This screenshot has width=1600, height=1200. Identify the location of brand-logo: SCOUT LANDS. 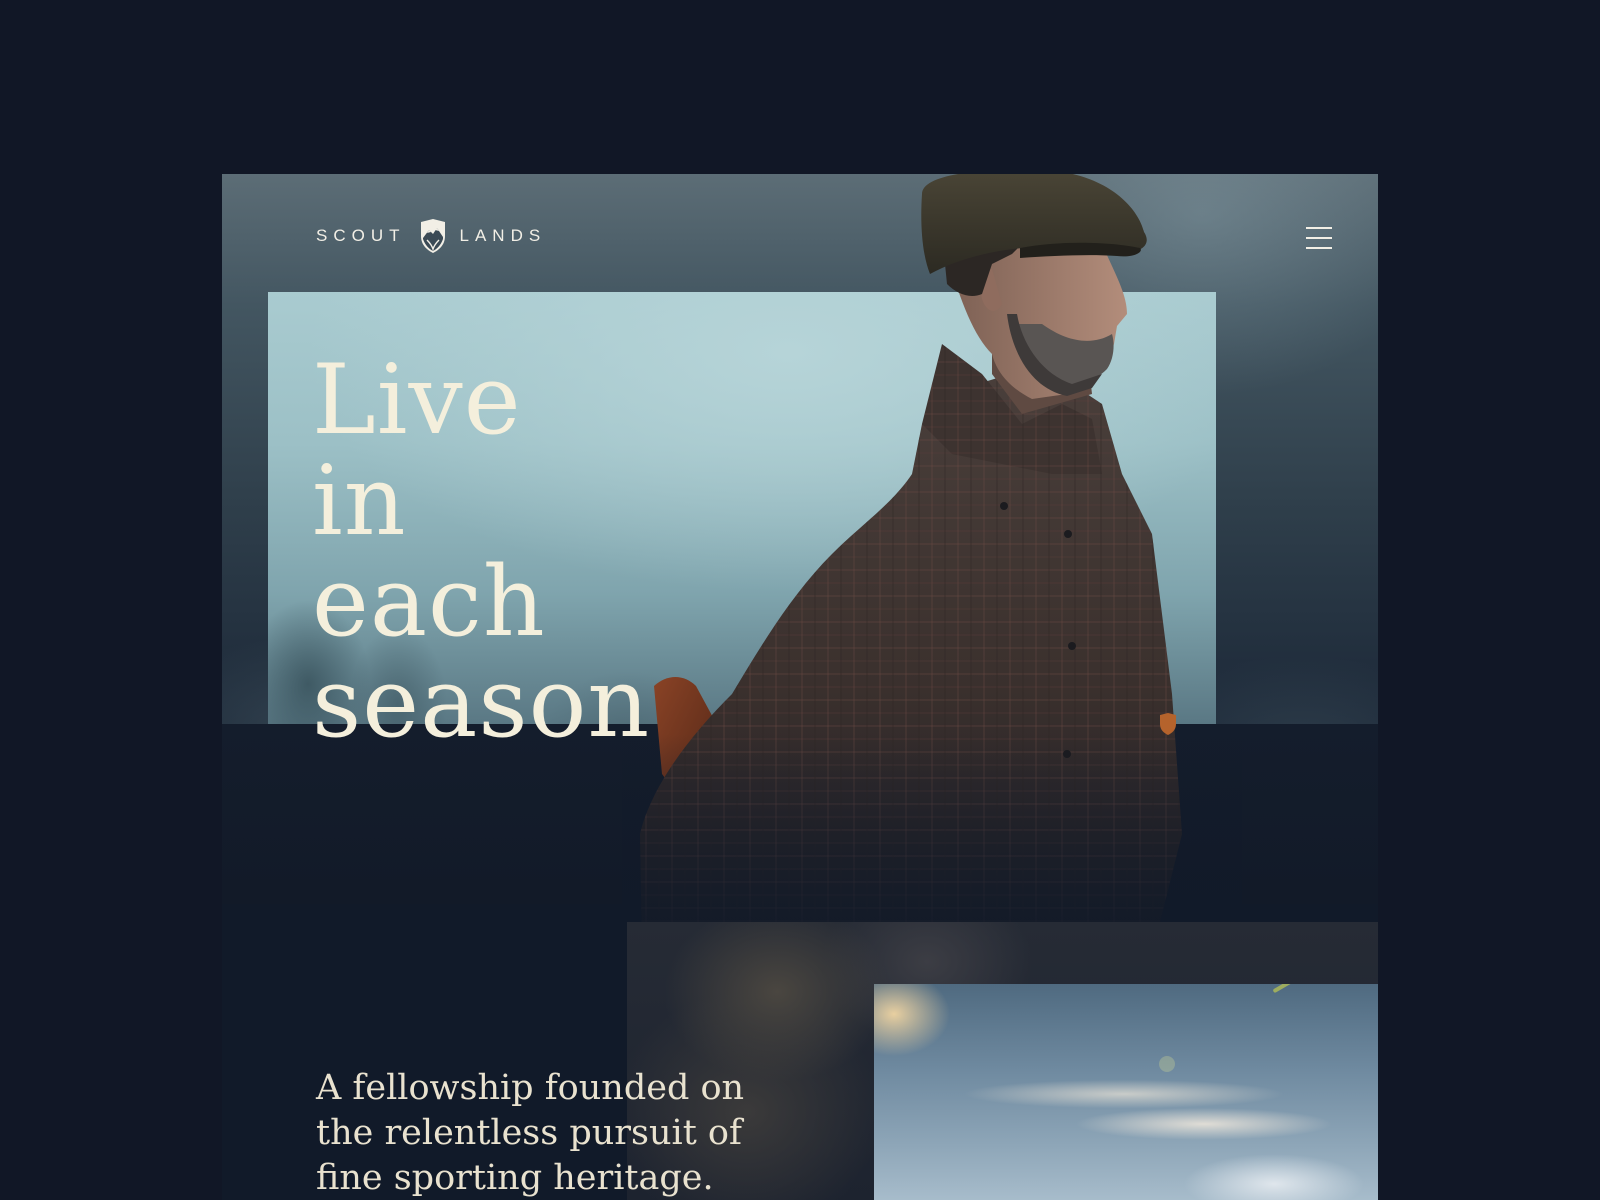
(431, 236).